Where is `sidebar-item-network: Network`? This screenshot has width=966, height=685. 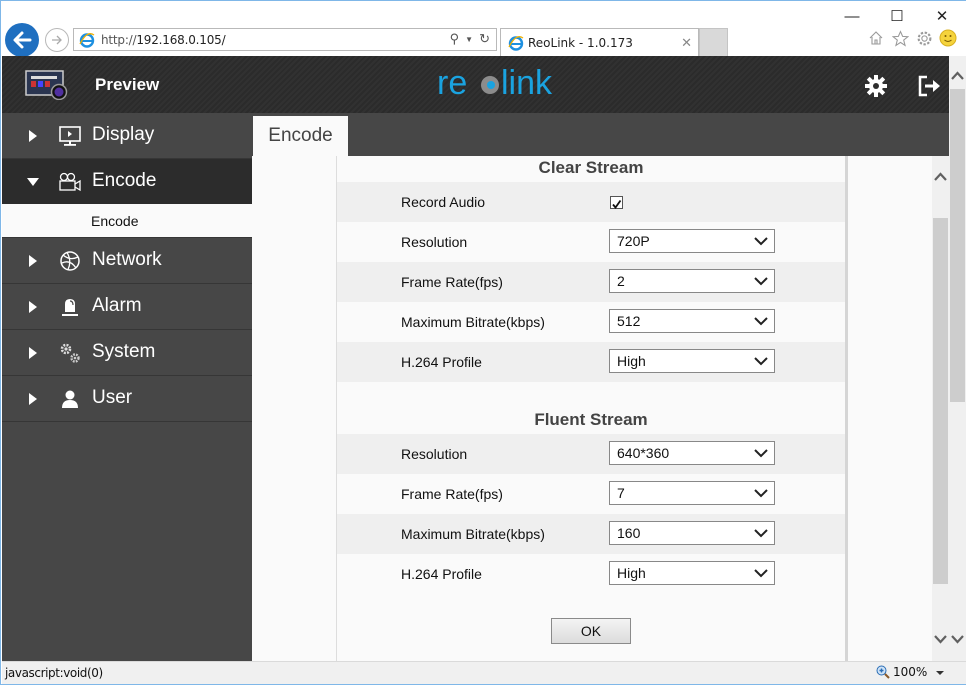
sidebar-item-network: Network is located at coordinates (127, 261).